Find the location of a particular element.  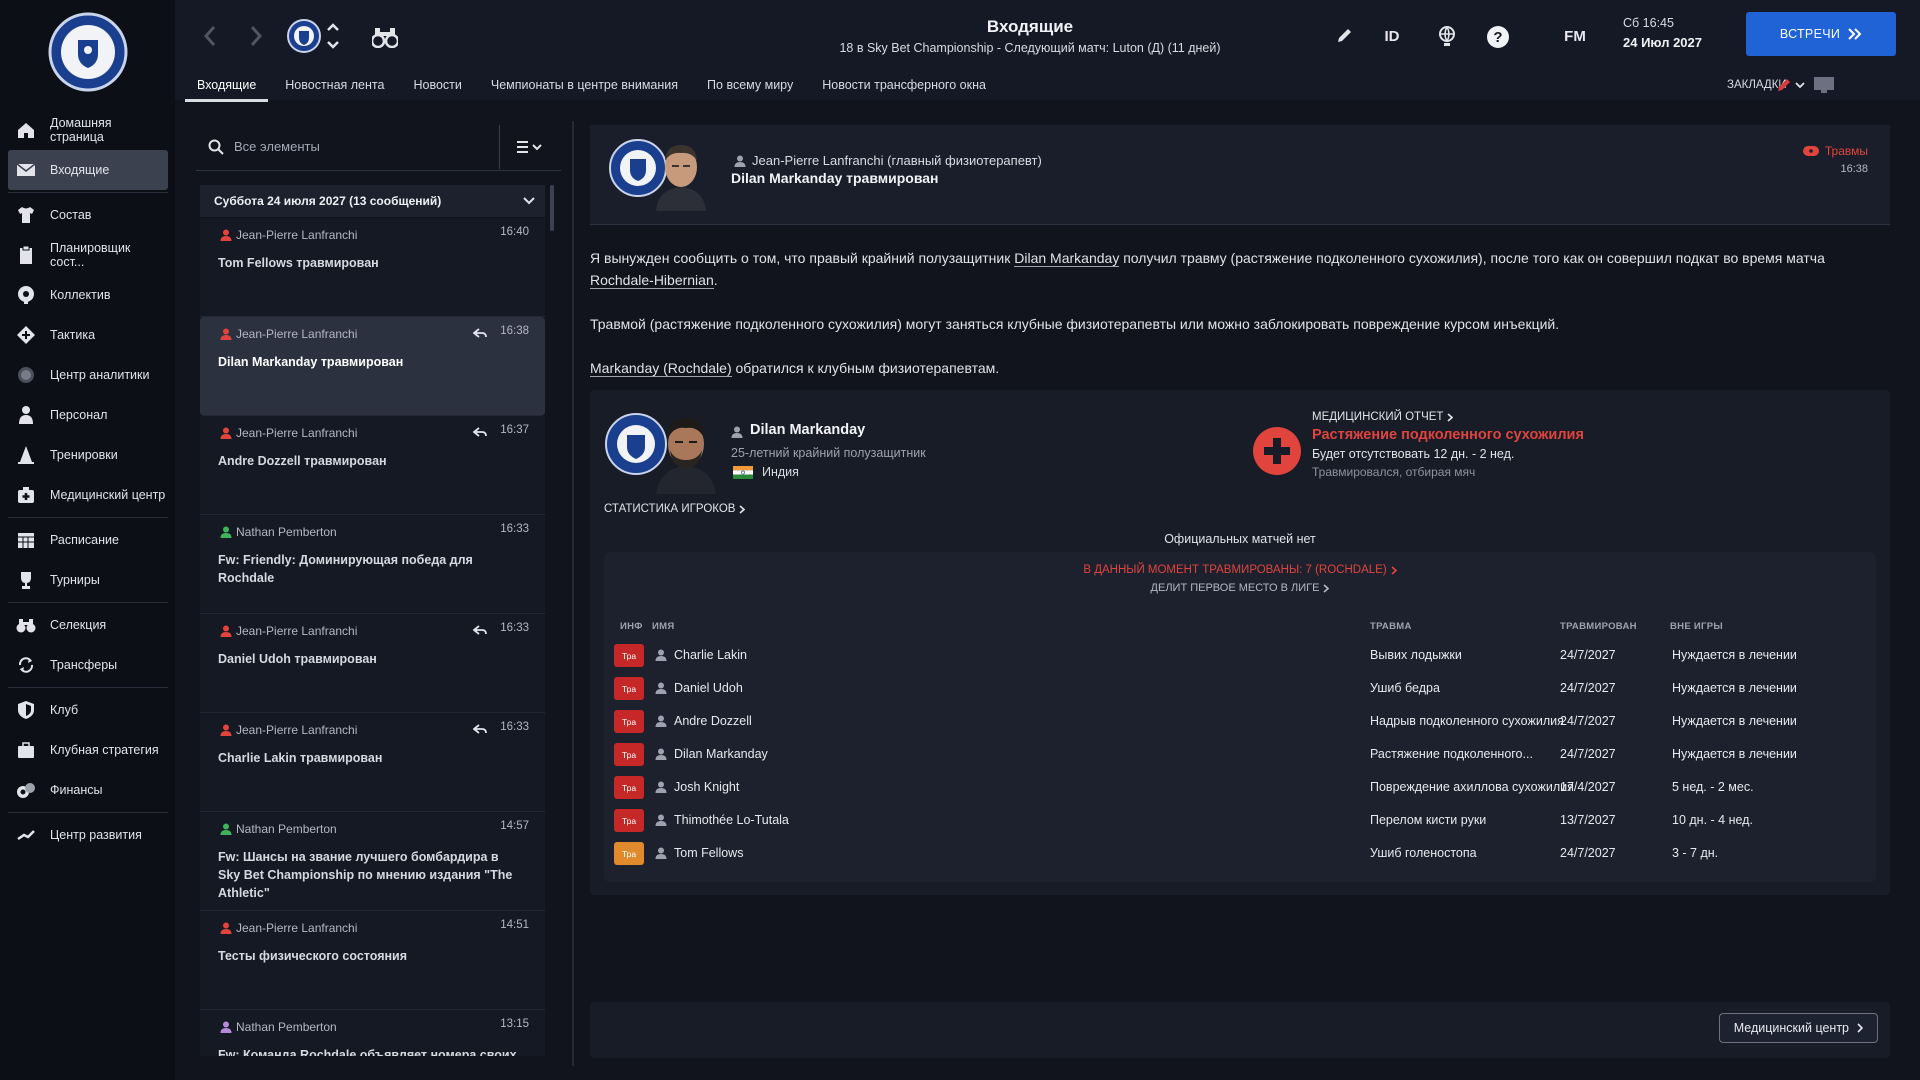

league-rank-link: ДЕЛИТ ПЕРВОЕ МЕСТО В ЛИГЕ is located at coordinates (1240, 588).